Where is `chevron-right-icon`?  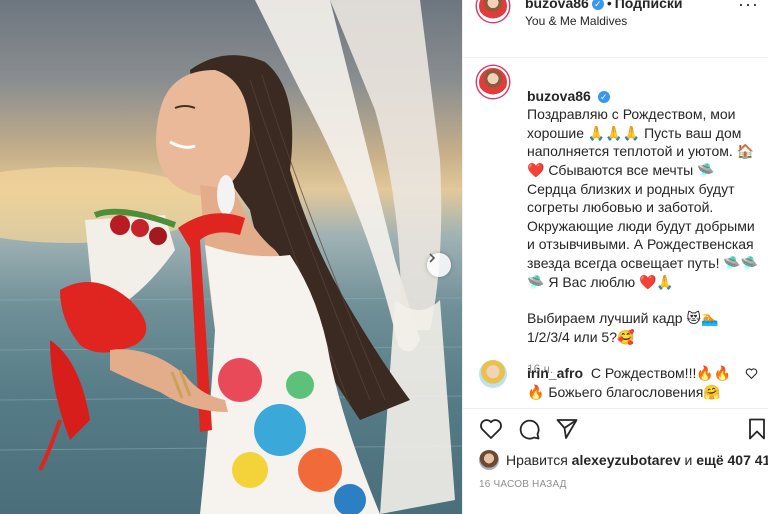 chevron-right-icon is located at coordinates (432, 258).